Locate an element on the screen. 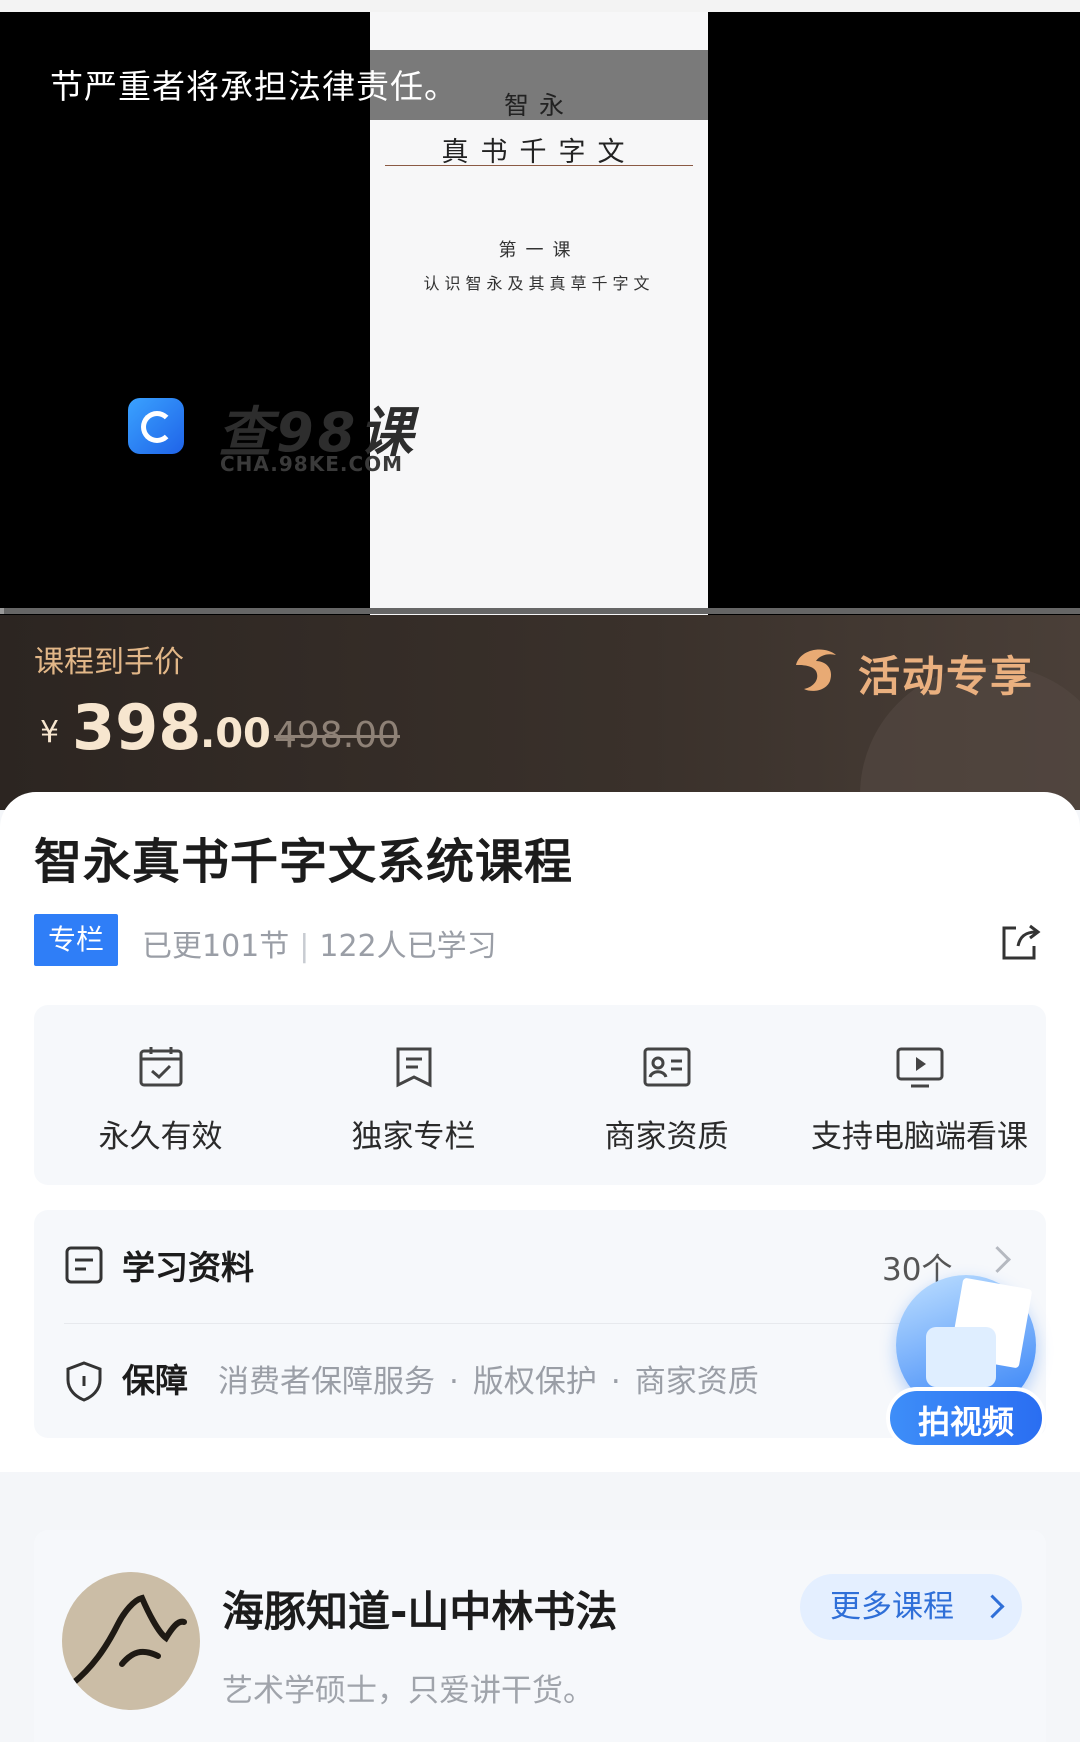  author-name: 海豚知道-山中林书法 is located at coordinates (420, 1611).